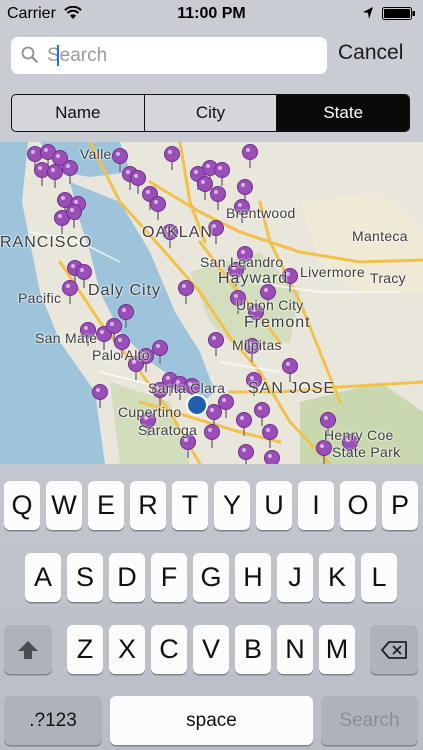 This screenshot has width=423, height=750. What do you see at coordinates (168, 430) in the screenshot?
I see `map-label-saratoga: Saratoga` at bounding box center [168, 430].